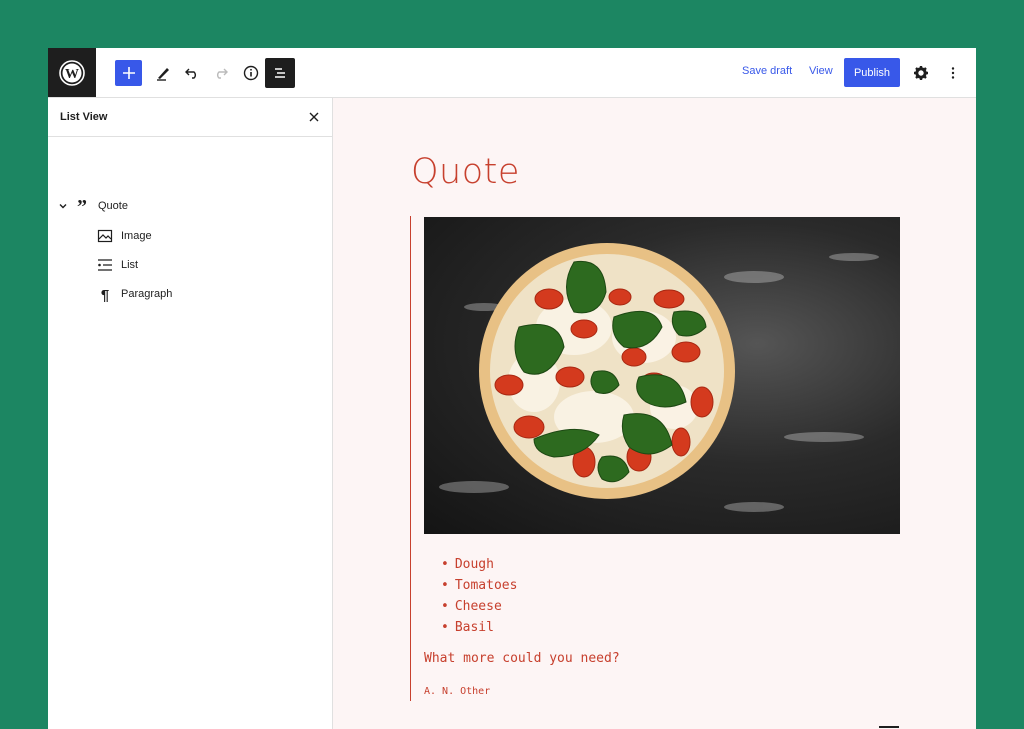 This screenshot has width=1024, height=729. I want to click on list-view-item-list: List, so click(117, 265).